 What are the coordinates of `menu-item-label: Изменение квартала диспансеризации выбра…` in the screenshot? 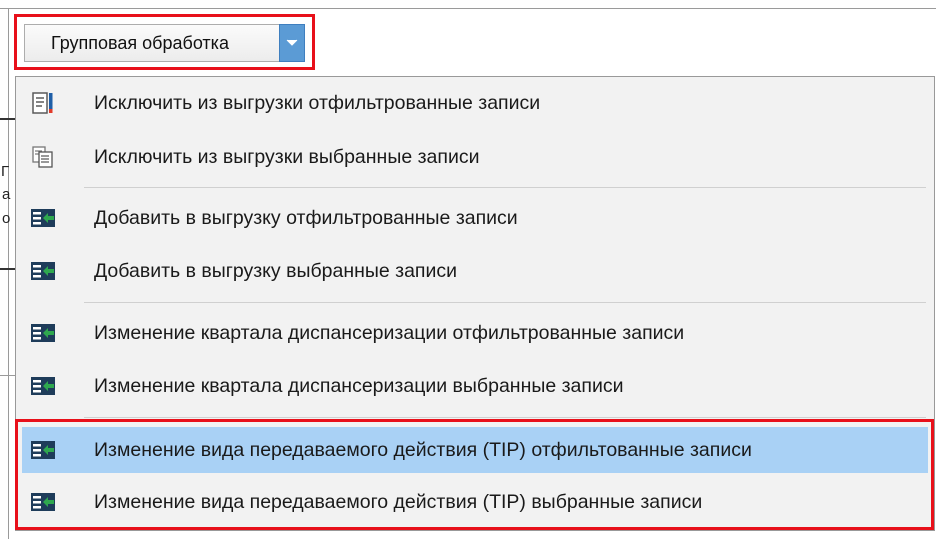 It's located at (359, 385).